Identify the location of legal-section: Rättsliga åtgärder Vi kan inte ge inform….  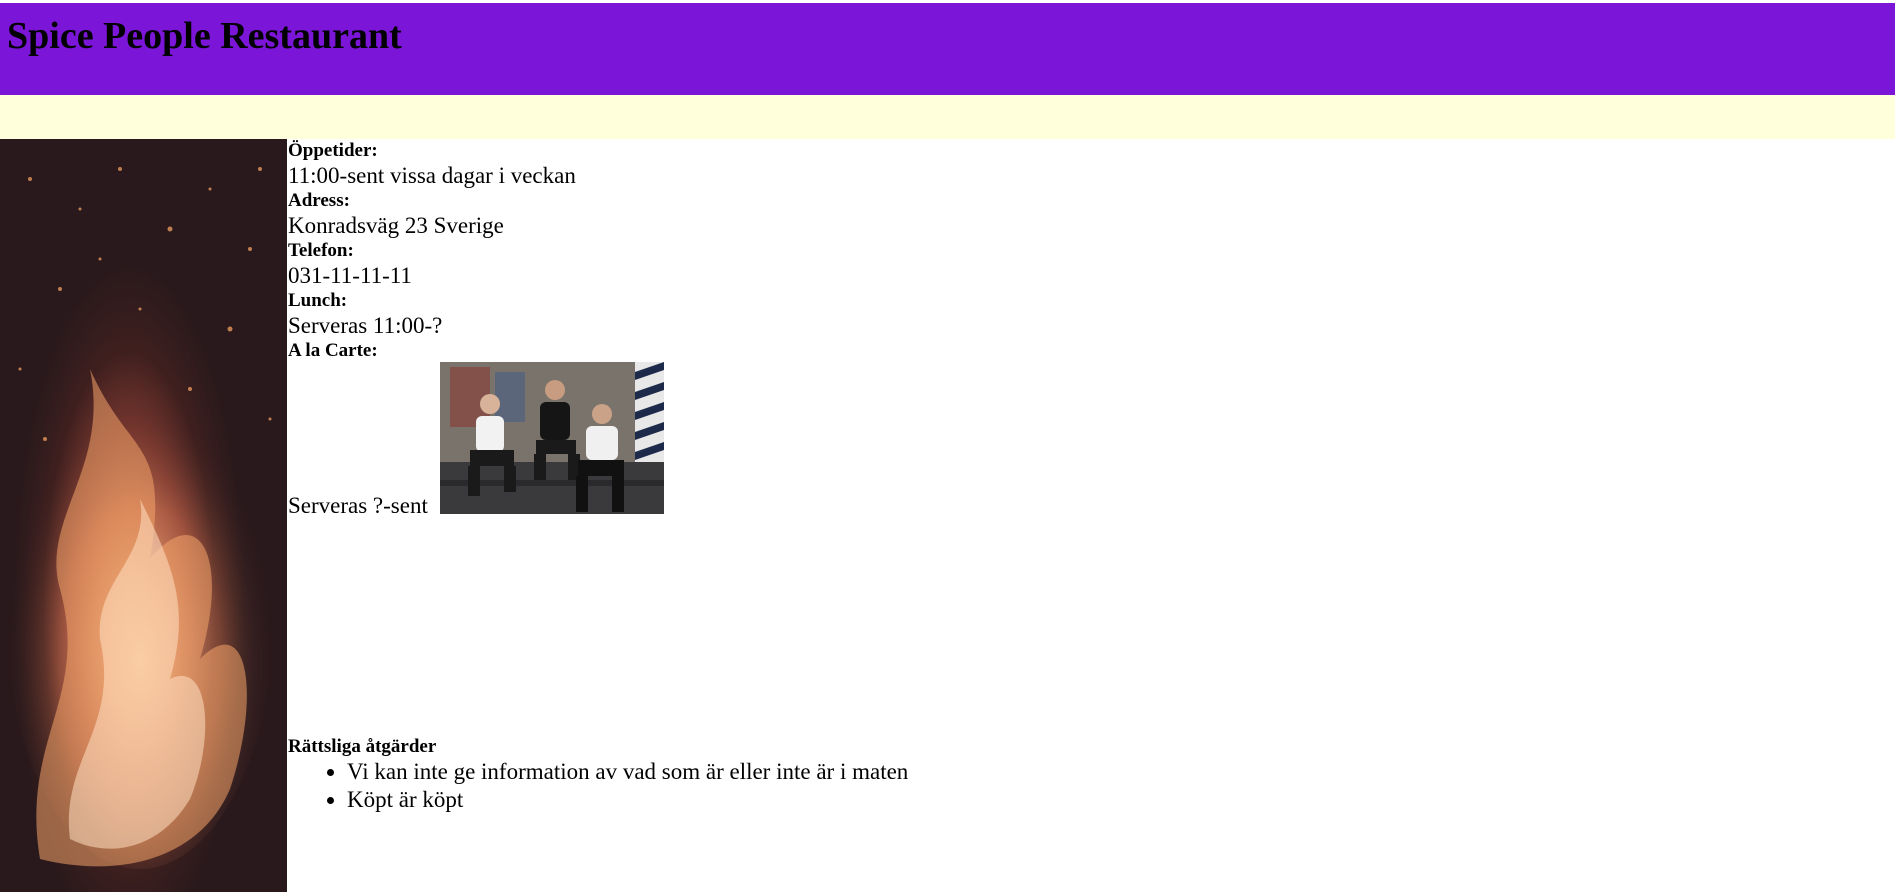
(598, 775).